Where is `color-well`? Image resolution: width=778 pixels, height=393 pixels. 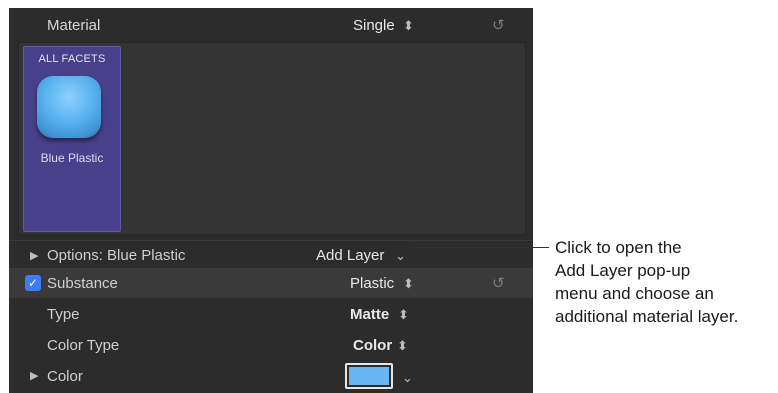
color-well is located at coordinates (369, 376).